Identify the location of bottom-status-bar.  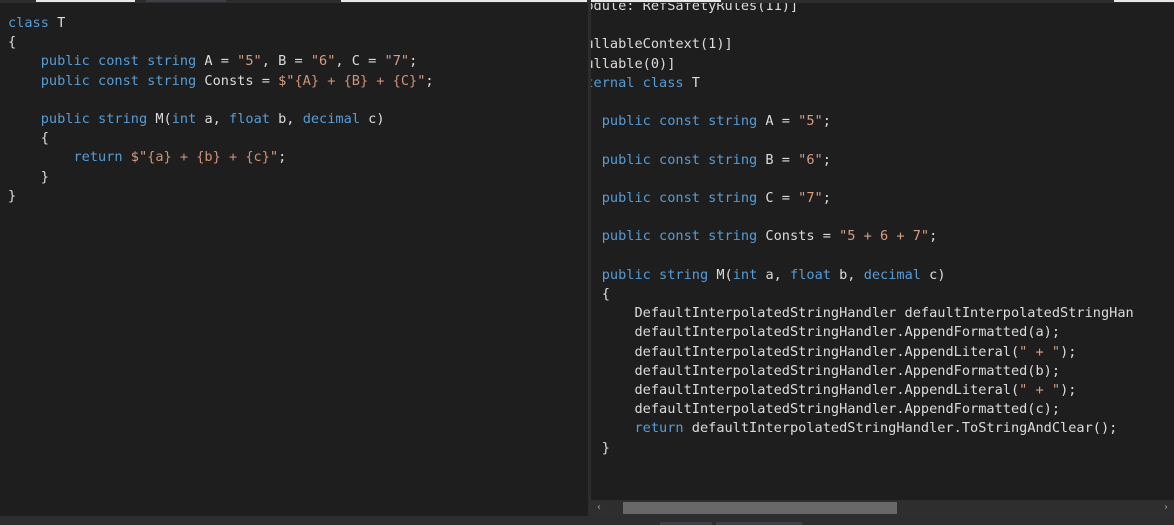
(587, 520).